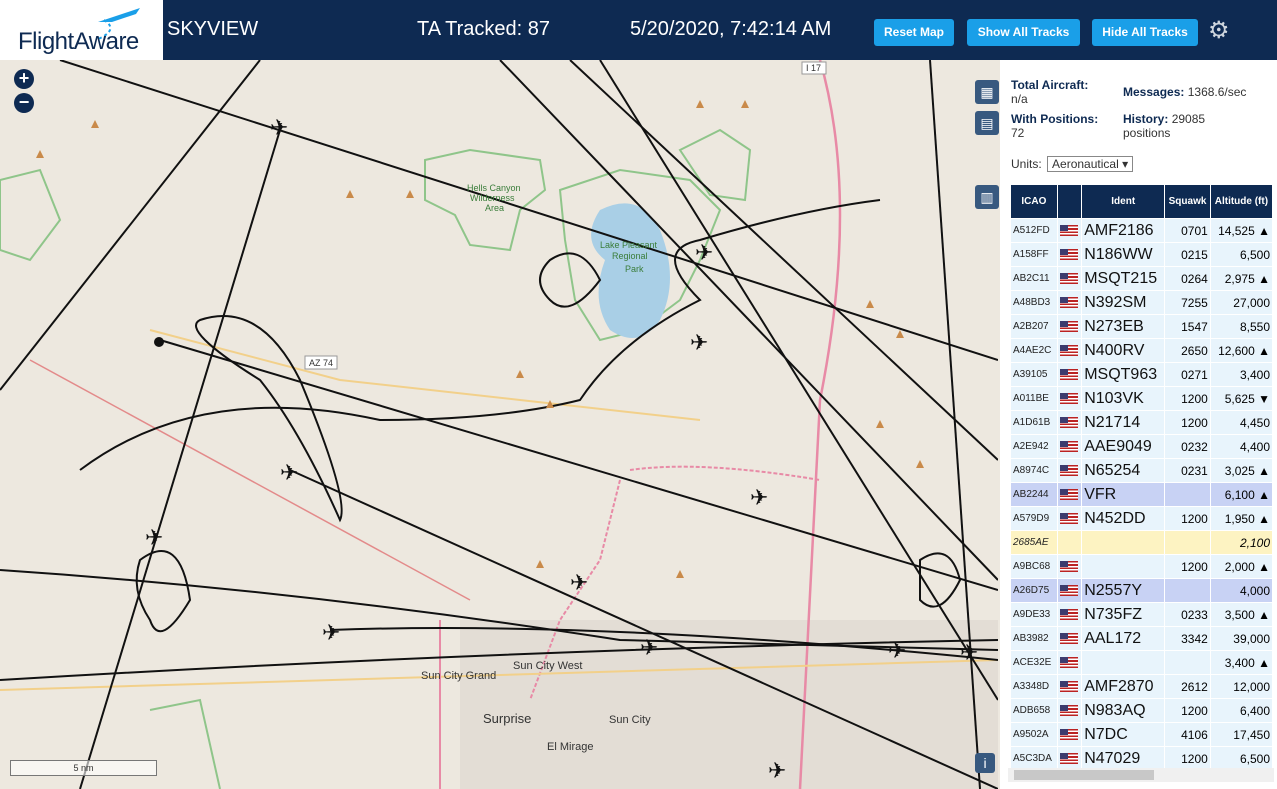  I want to click on ident-cell: N186WW, so click(1123, 254).